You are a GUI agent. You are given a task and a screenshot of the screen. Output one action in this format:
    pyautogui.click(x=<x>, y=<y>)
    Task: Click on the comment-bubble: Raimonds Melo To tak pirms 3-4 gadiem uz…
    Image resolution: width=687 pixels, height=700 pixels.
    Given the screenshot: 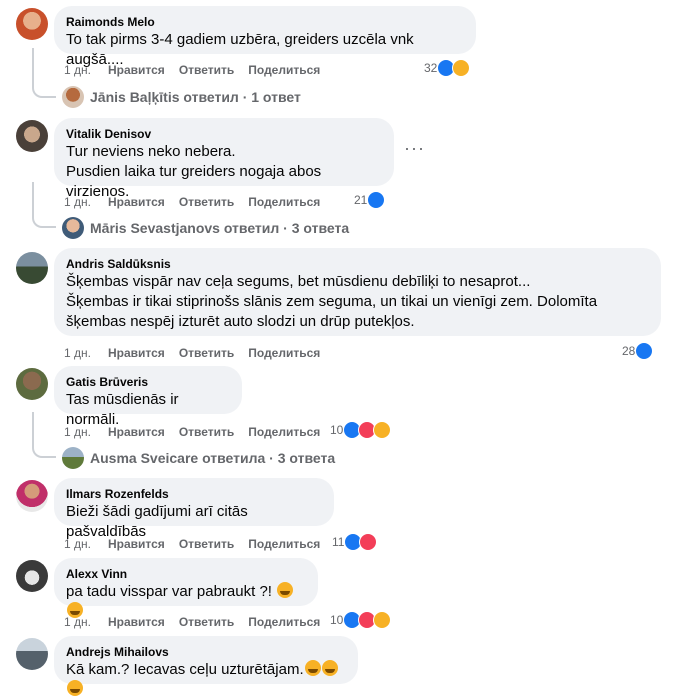 What is the action you would take?
    pyautogui.click(x=265, y=37)
    